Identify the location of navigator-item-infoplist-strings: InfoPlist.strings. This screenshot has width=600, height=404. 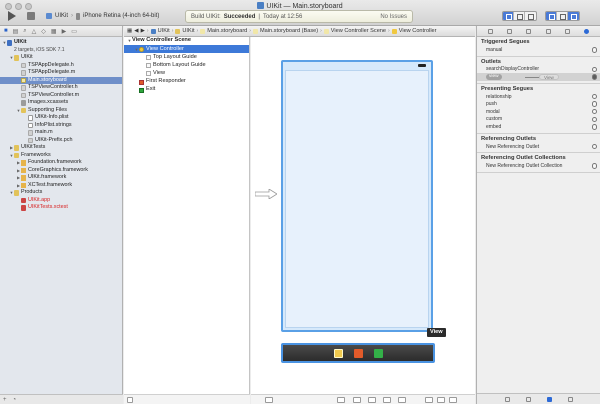
(61, 126).